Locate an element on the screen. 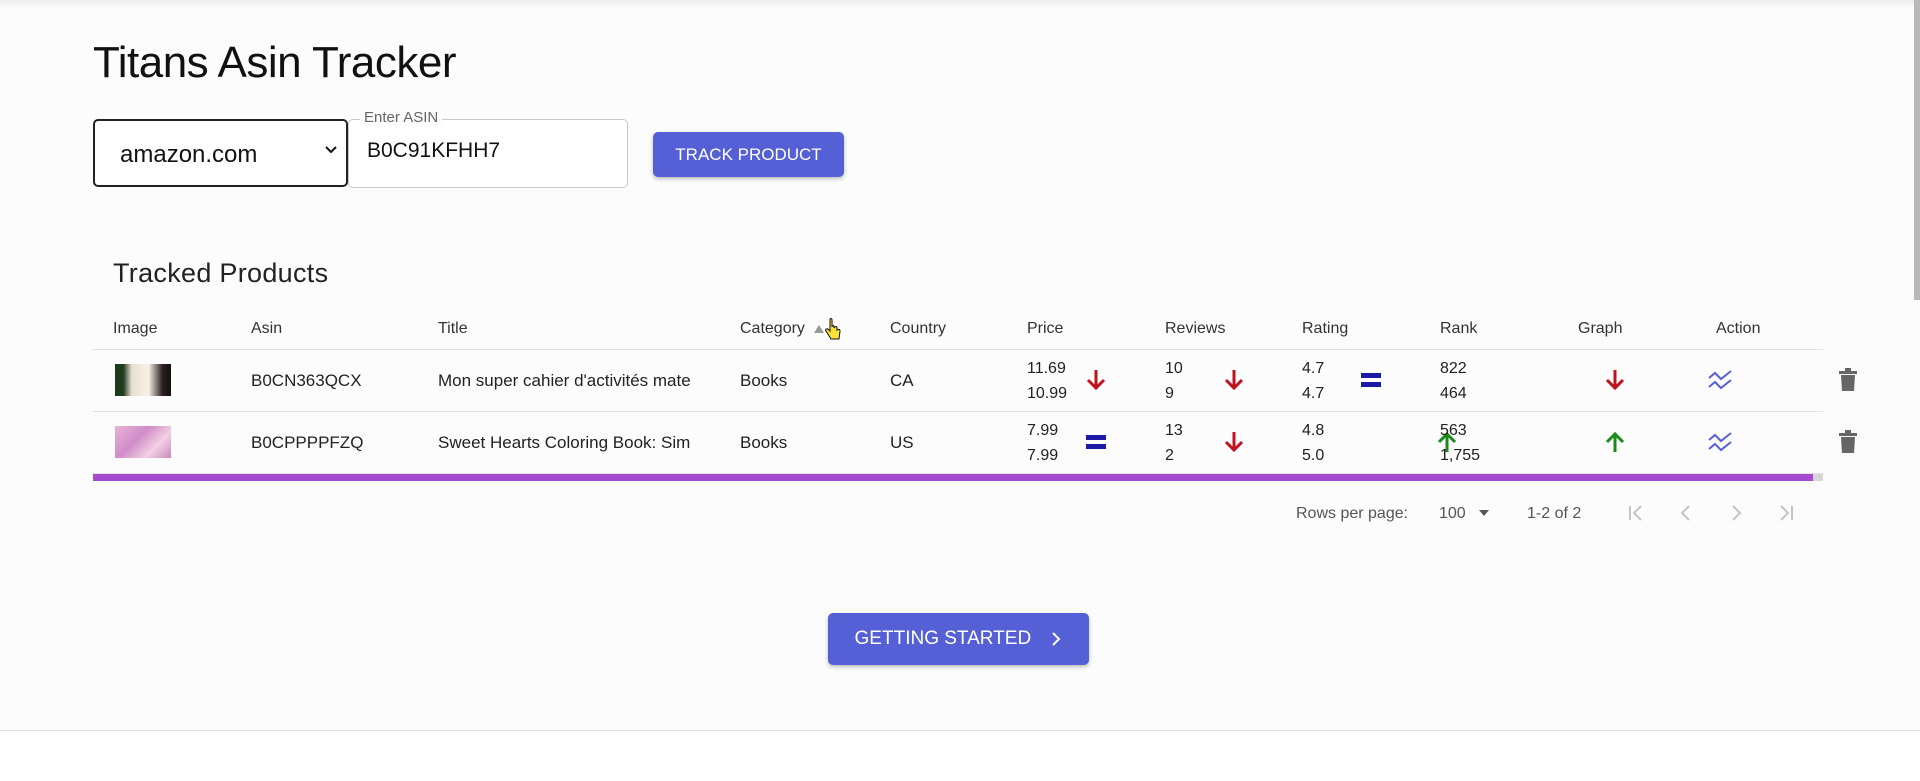  top-shadow is located at coordinates (960, 4).